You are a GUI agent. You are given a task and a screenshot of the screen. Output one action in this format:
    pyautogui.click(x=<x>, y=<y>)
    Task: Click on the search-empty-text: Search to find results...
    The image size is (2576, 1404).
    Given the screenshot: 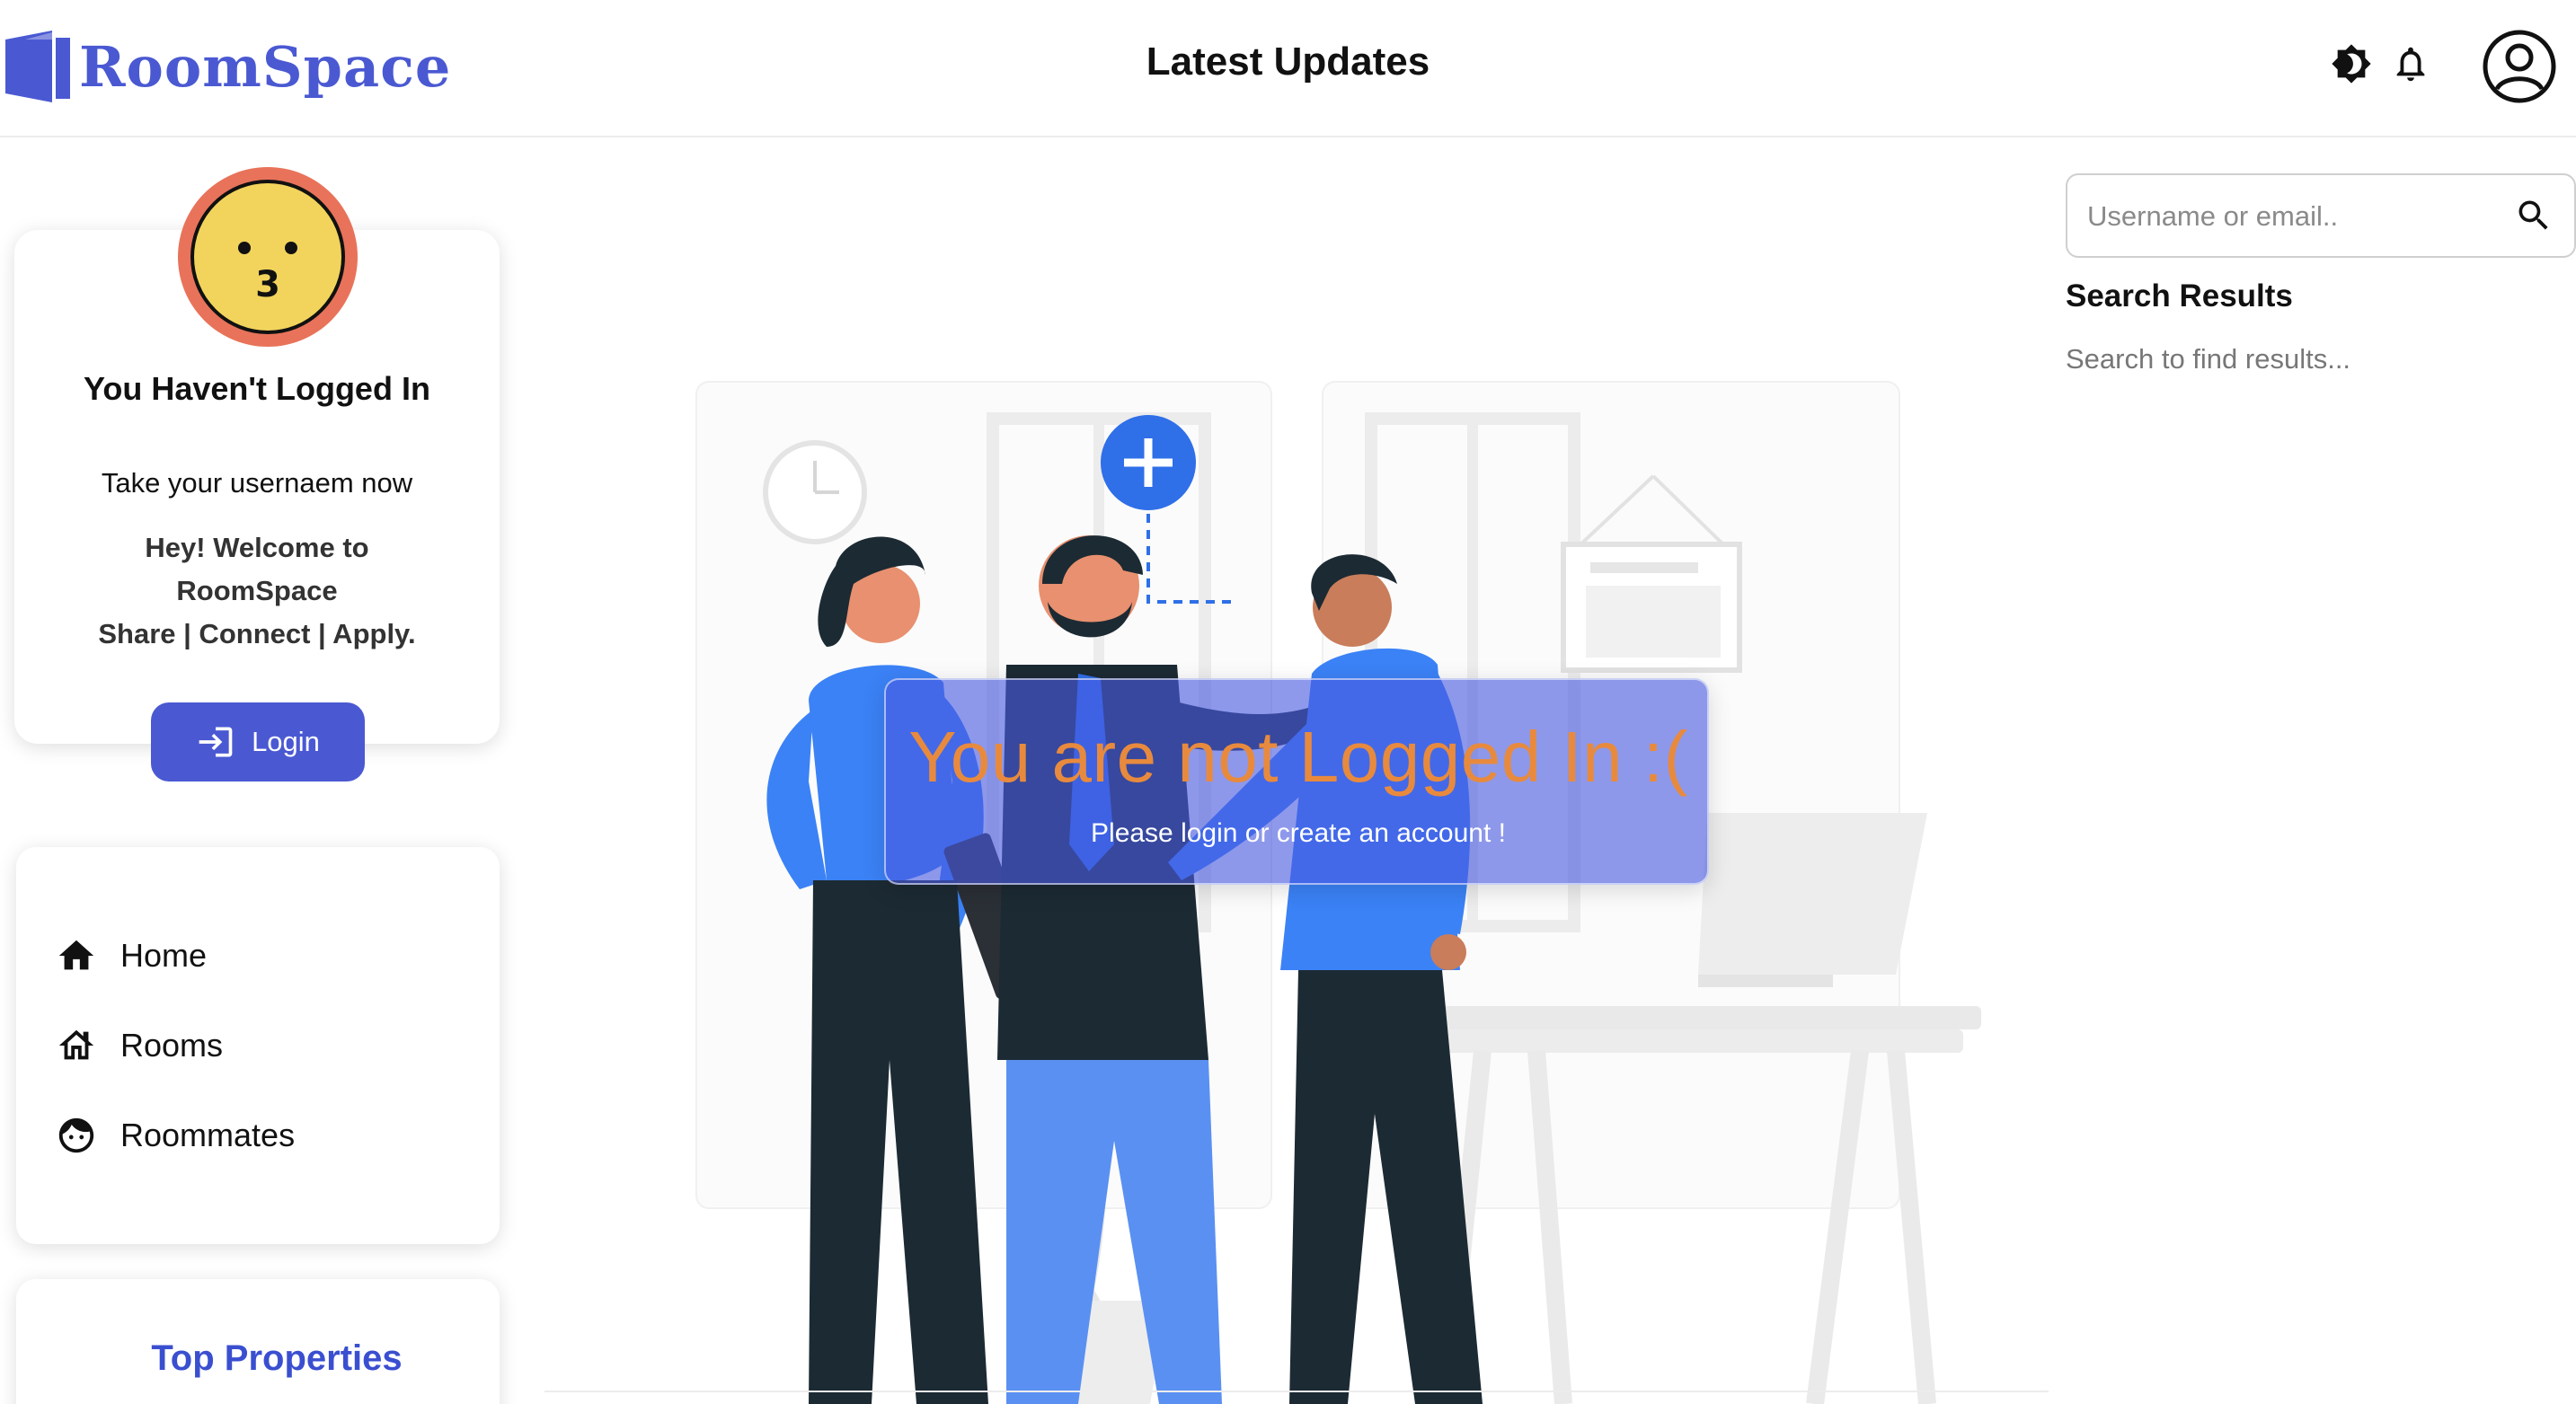 What is the action you would take?
    pyautogui.click(x=2209, y=359)
    